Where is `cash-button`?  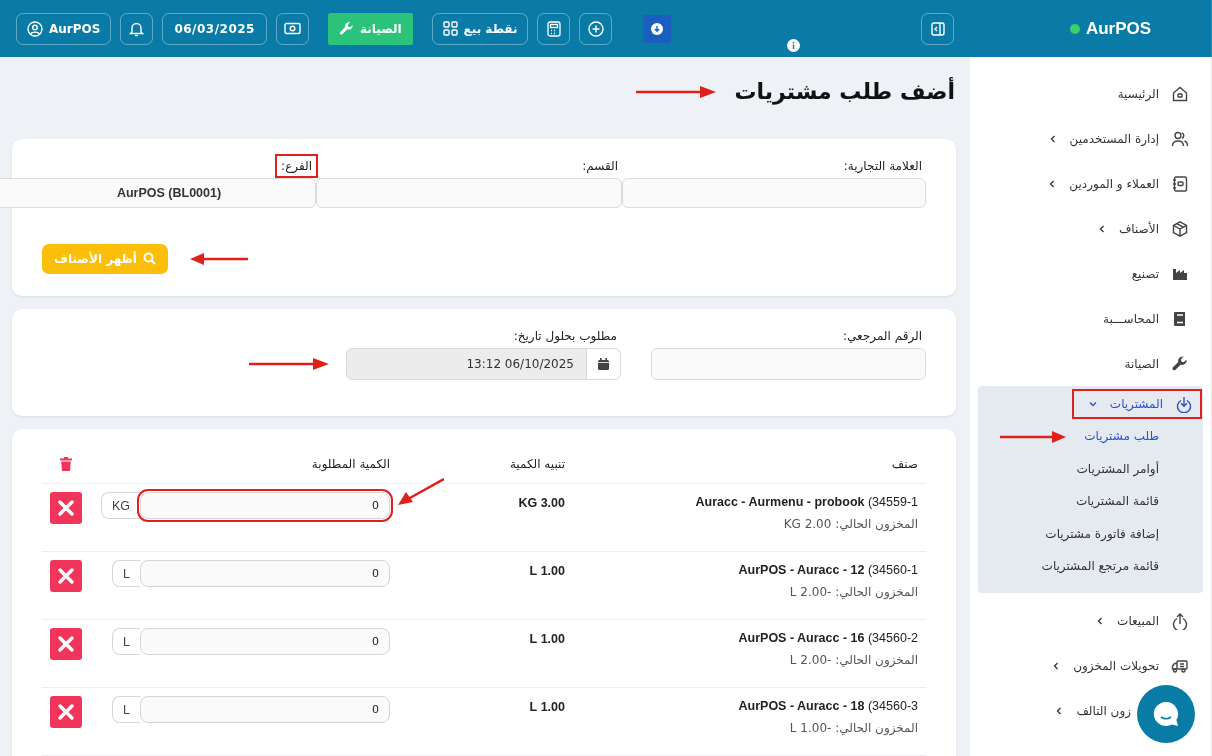
cash-button is located at coordinates (292, 28).